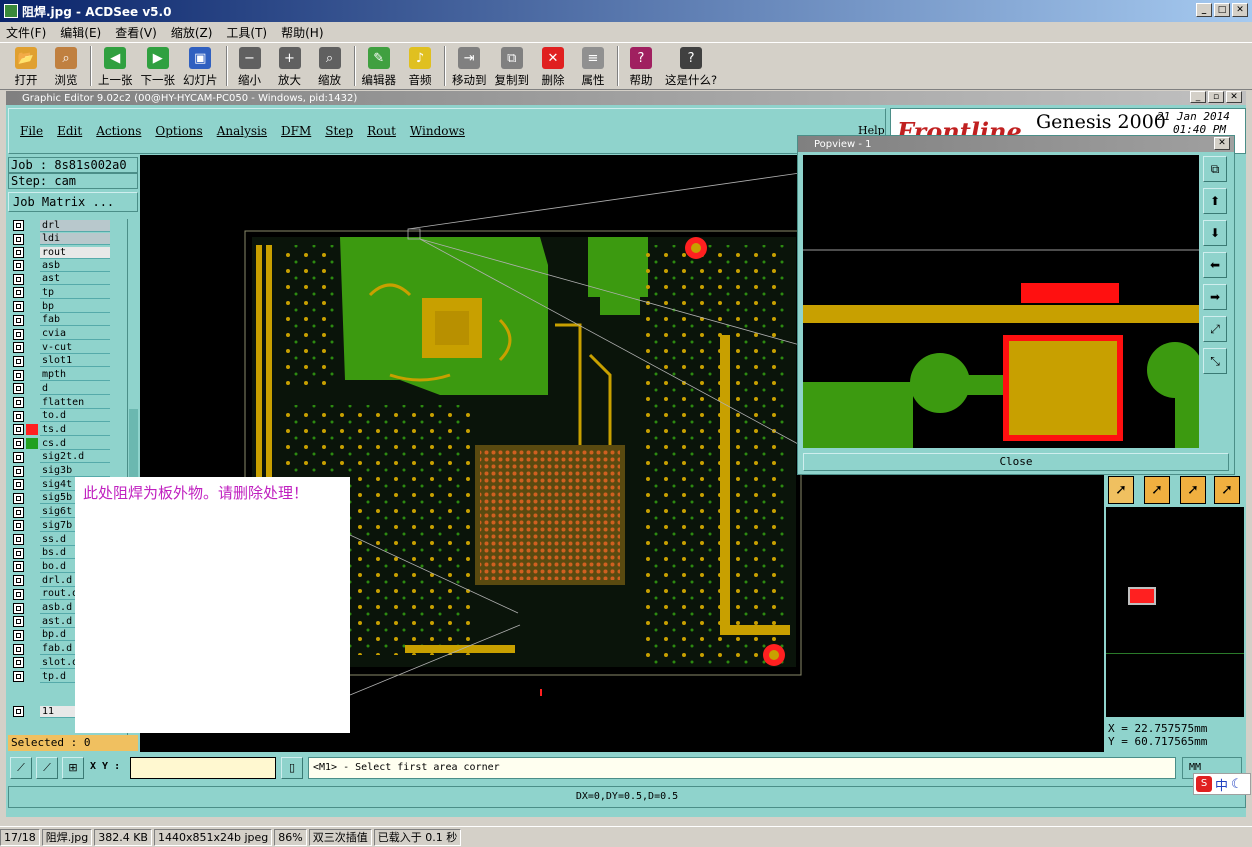  What do you see at coordinates (69, 252) in the screenshot?
I see `layer-row: rout` at bounding box center [69, 252].